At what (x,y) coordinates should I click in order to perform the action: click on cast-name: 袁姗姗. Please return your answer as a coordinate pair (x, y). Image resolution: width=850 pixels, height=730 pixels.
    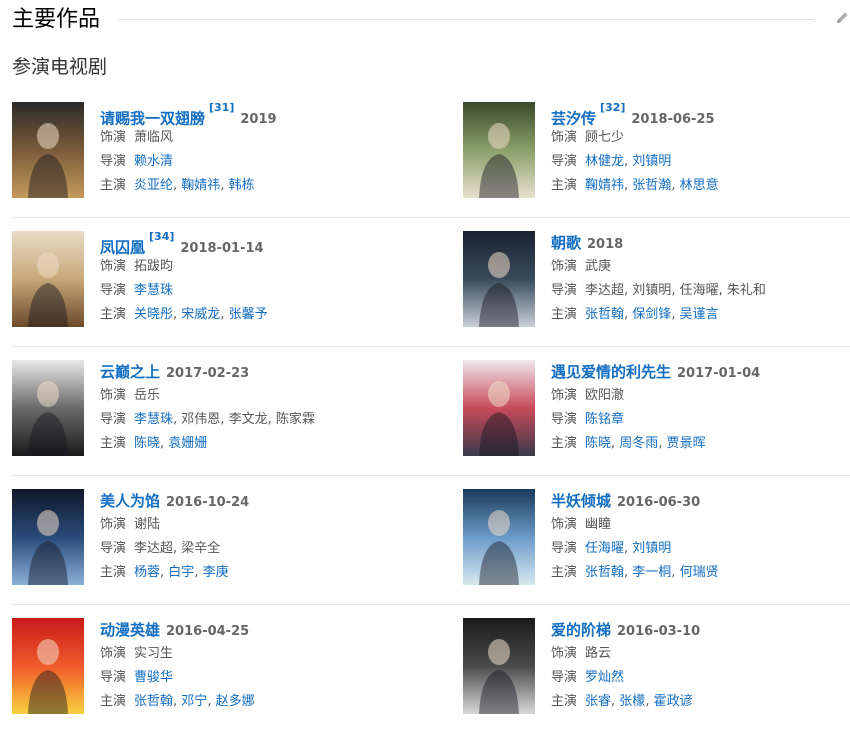
    Looking at the image, I should click on (187, 443).